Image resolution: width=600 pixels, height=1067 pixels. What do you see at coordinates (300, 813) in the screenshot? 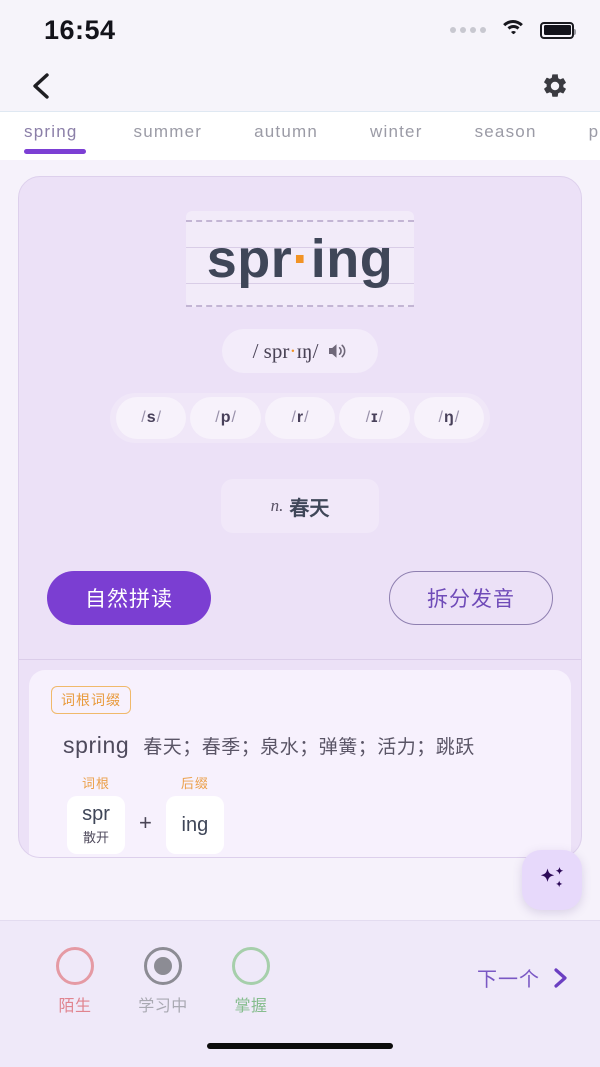
I see `morpheme-row: 词根 spr 散开 + 后缀 ing` at bounding box center [300, 813].